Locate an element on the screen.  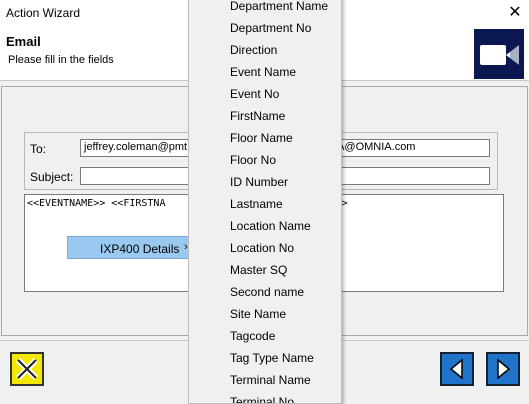
submenu-item: Master SQ is located at coordinates (258, 270).